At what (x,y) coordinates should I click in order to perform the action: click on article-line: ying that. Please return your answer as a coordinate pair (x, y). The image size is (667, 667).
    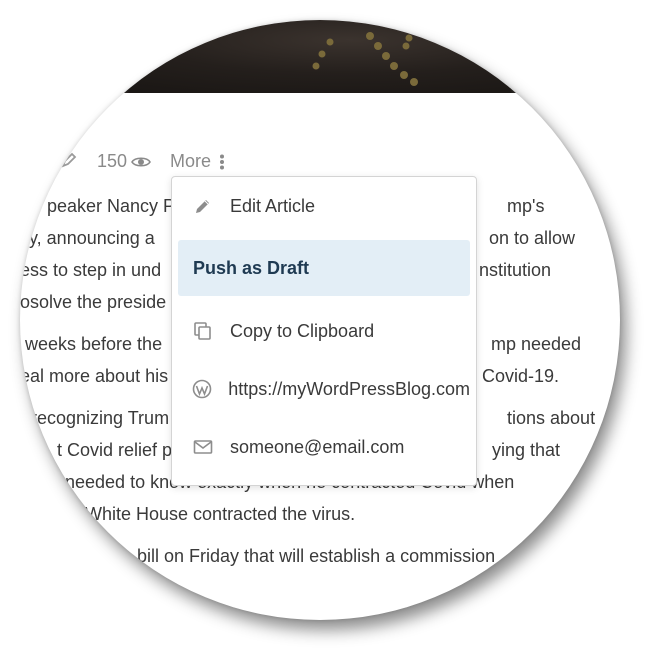
    Looking at the image, I should click on (526, 450).